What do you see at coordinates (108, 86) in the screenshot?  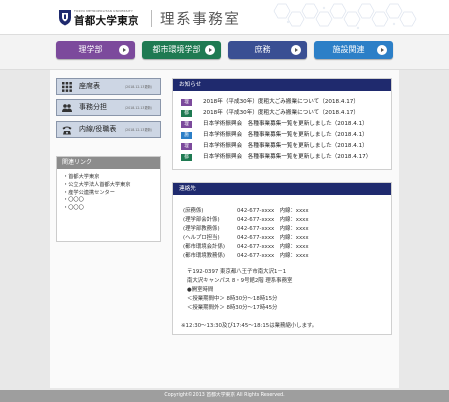 I see `sidebar-button-seating-chart: 座席表 （2018.12.13更新）` at bounding box center [108, 86].